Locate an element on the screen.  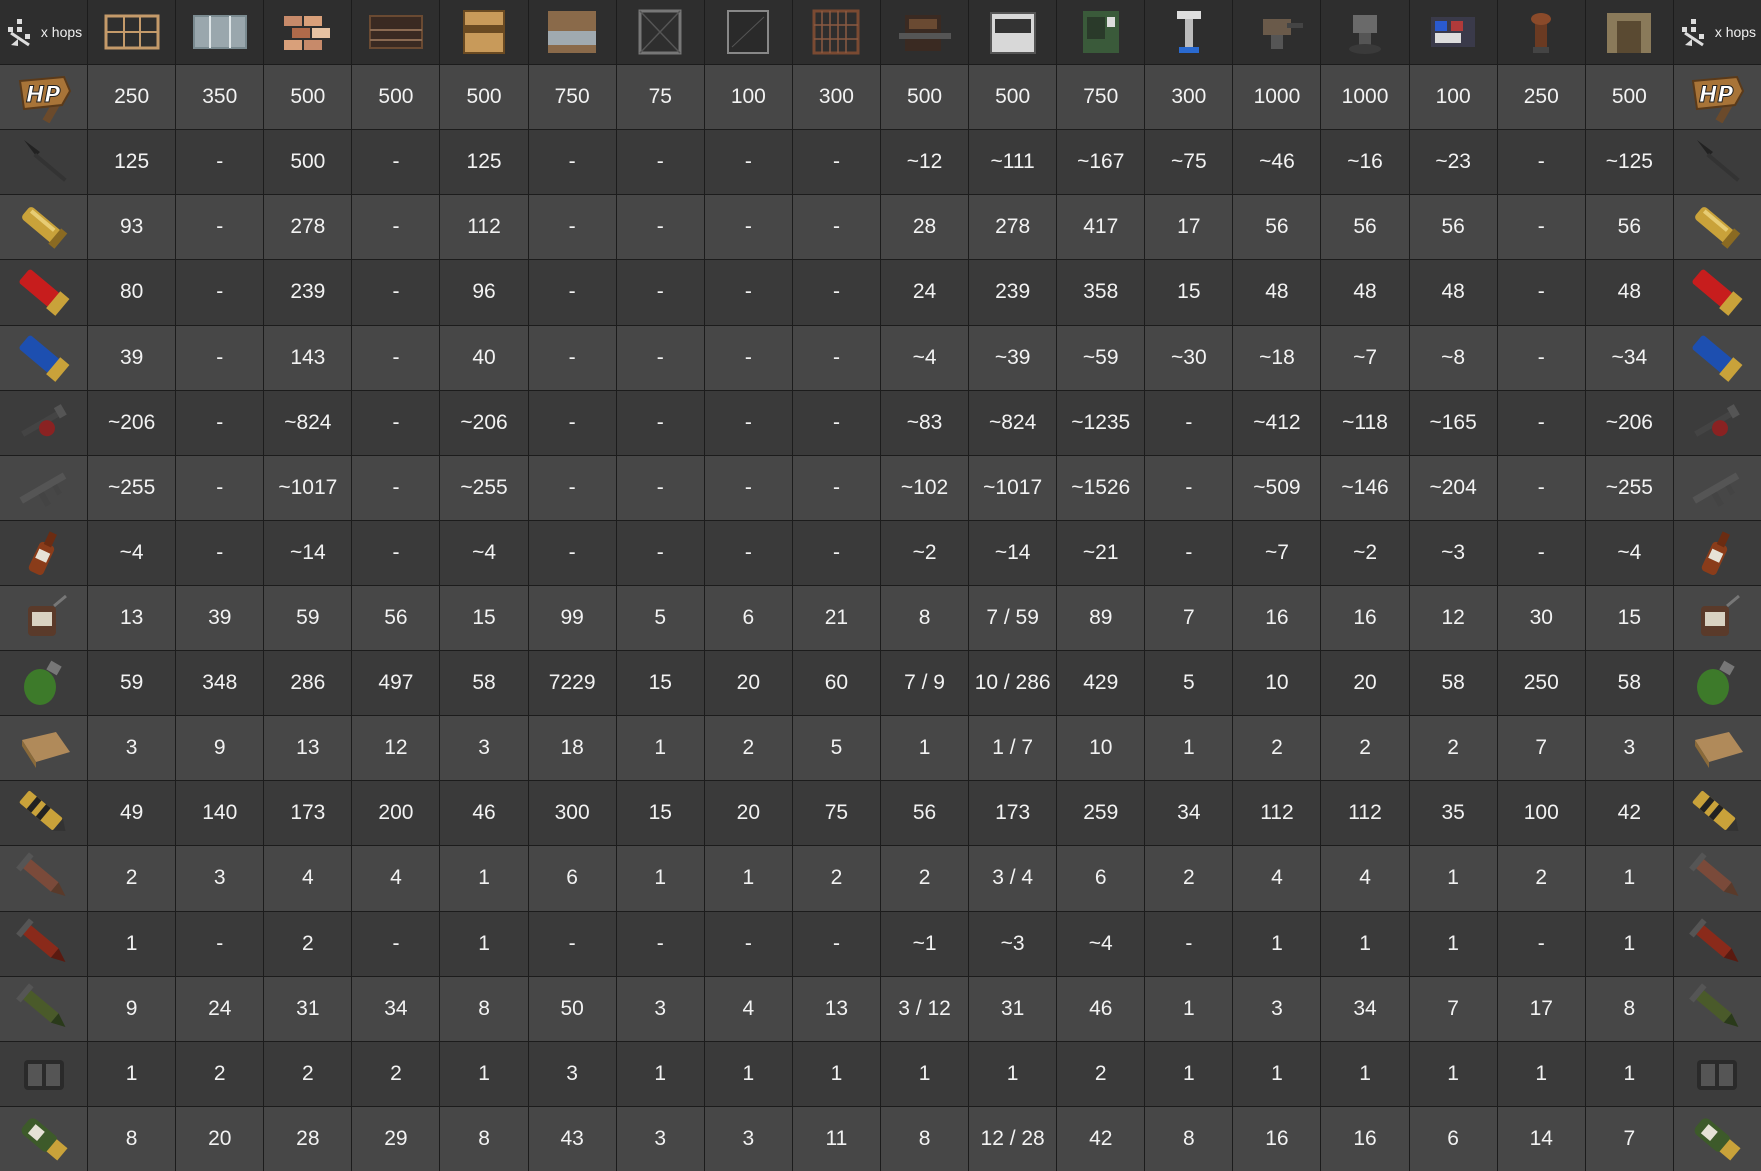
table-cell: 239 is located at coordinates (308, 292).